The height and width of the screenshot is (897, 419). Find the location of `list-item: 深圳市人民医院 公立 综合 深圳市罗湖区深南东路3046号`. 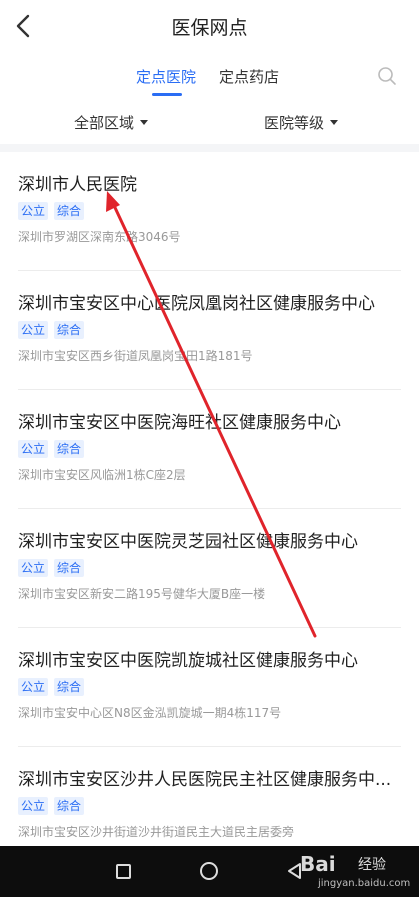

list-item: 深圳市人民医院 公立 综合 深圳市罗湖区深南东路3046号 is located at coordinates (209, 211).